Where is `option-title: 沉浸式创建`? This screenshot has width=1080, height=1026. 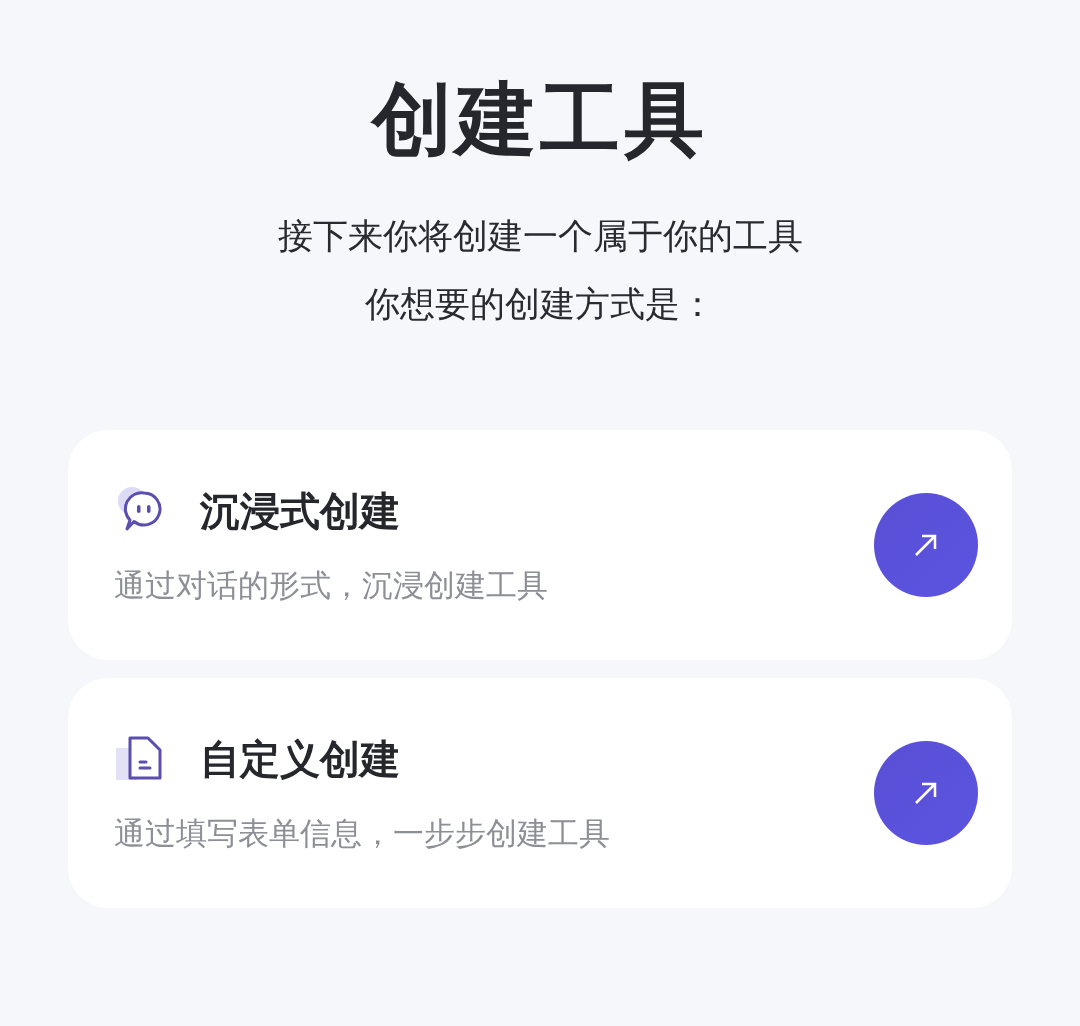
option-title: 沉浸式创建 is located at coordinates (300, 511).